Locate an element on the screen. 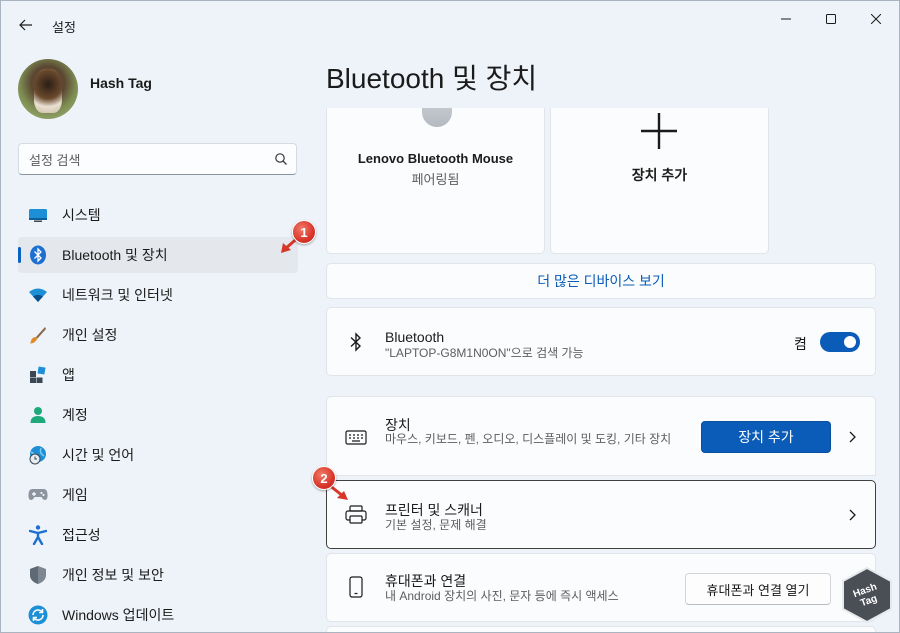 Image resolution: width=900 pixels, height=633 pixels. toggle-state-label: 켬 is located at coordinates (800, 344).